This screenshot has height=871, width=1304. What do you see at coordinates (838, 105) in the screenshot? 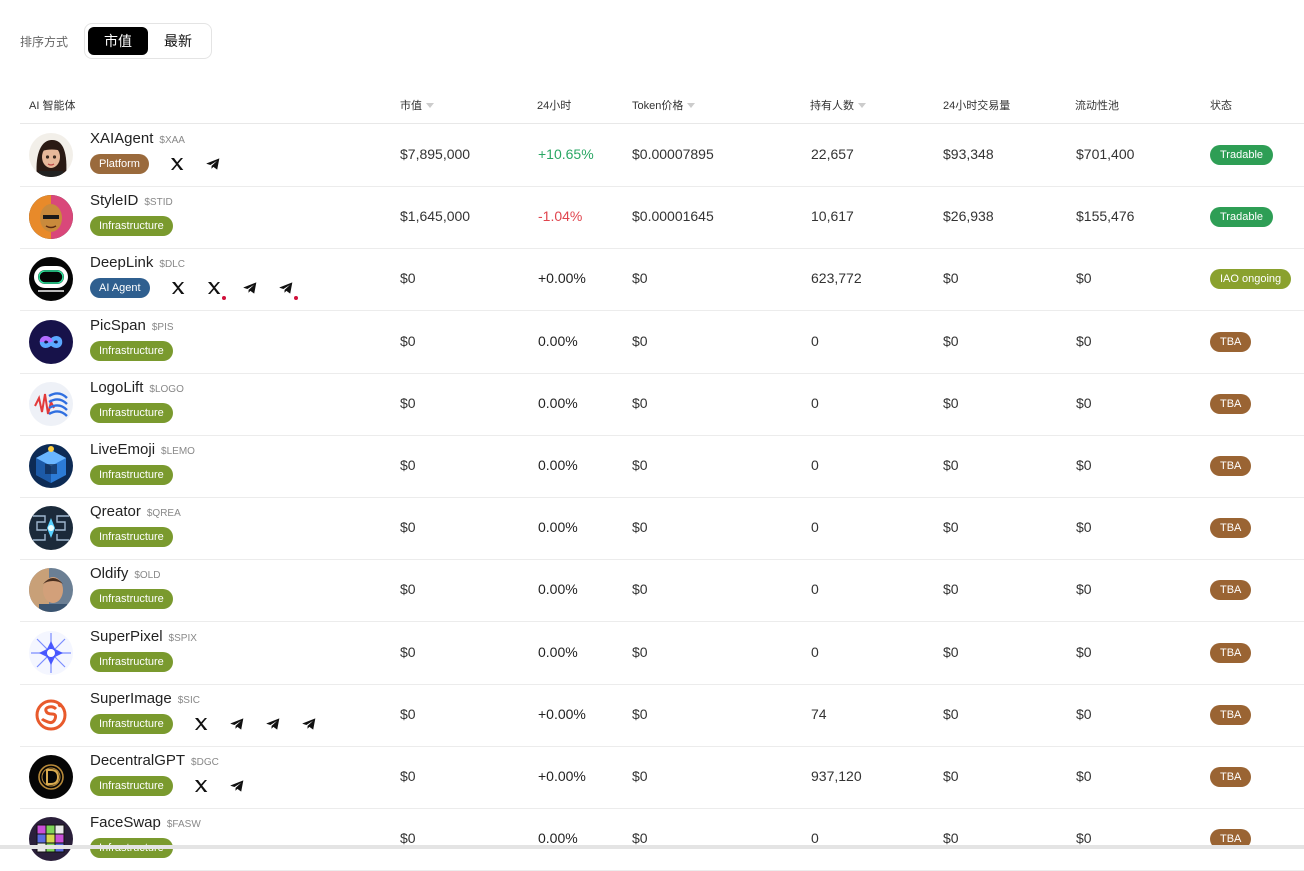
I see `header-holders: 持有人数` at bounding box center [838, 105].